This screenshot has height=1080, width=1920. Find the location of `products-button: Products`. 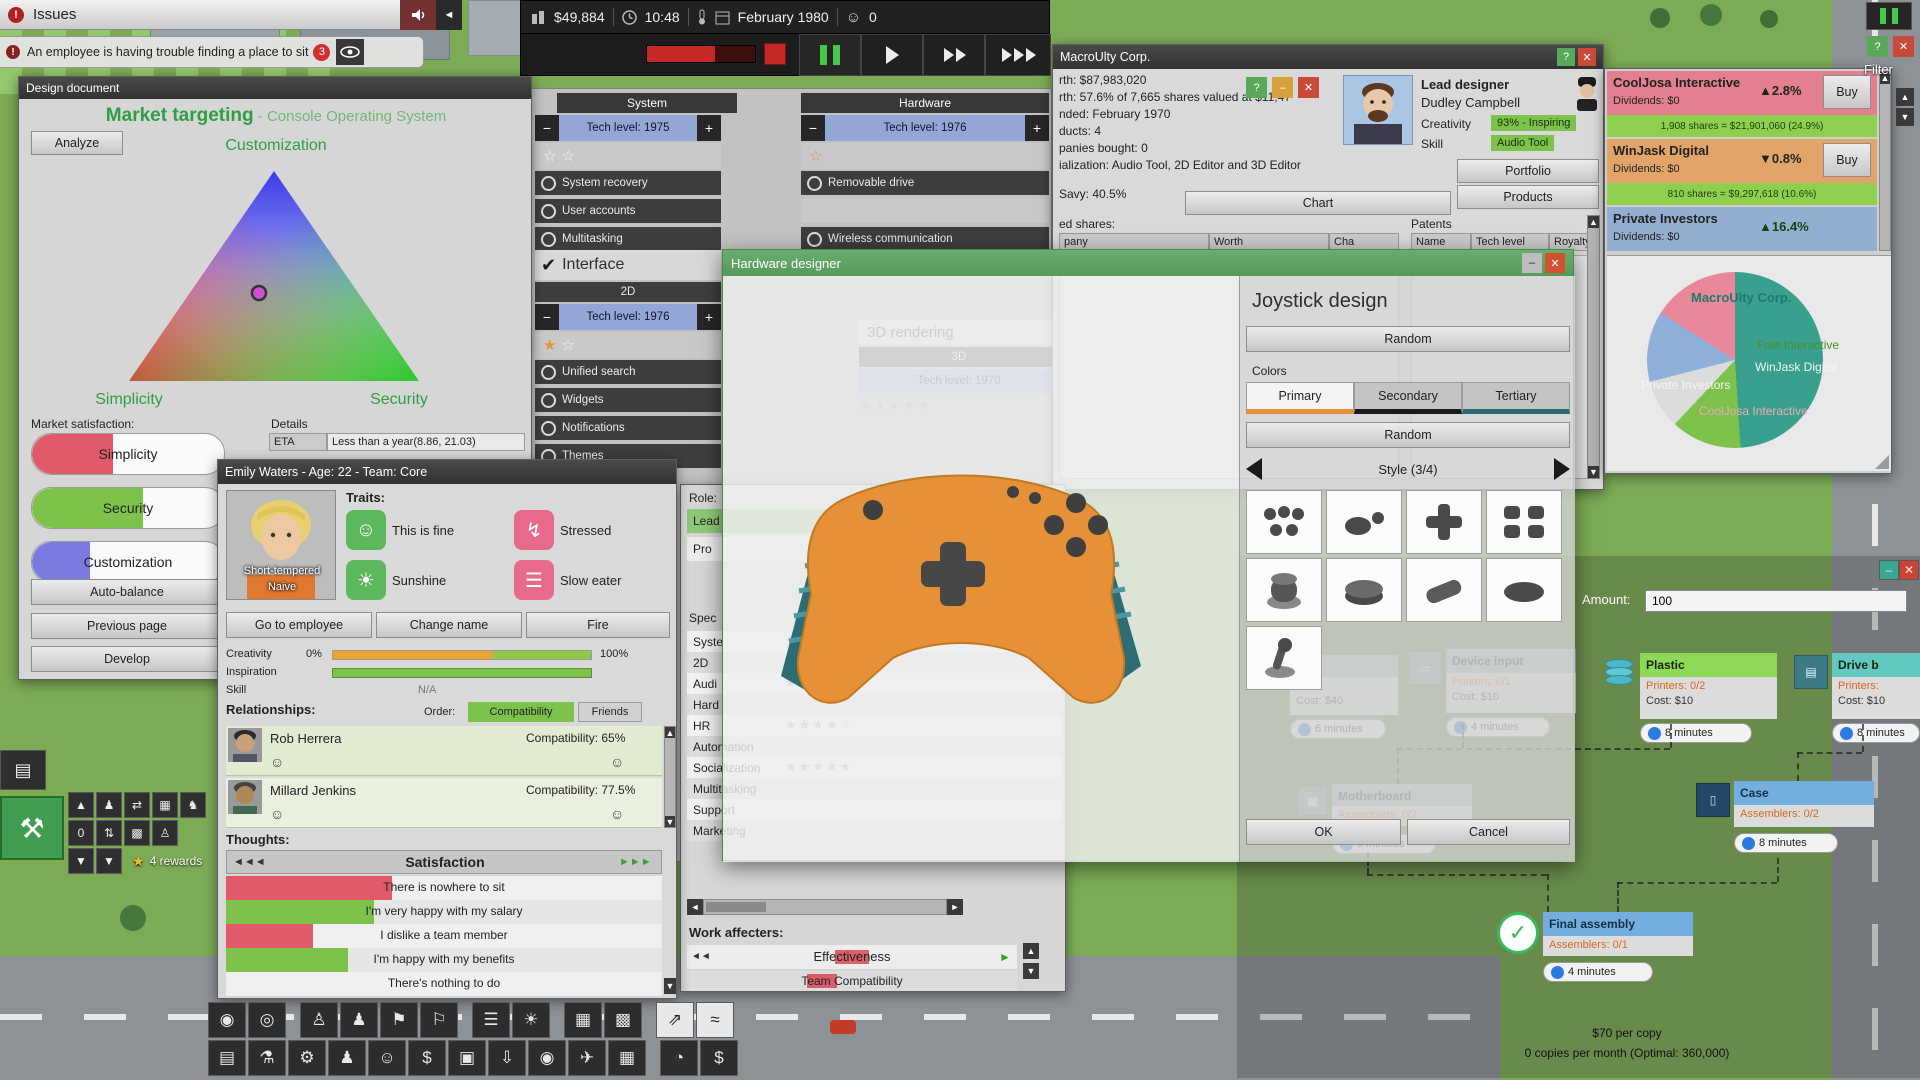

products-button: Products is located at coordinates (1528, 197).